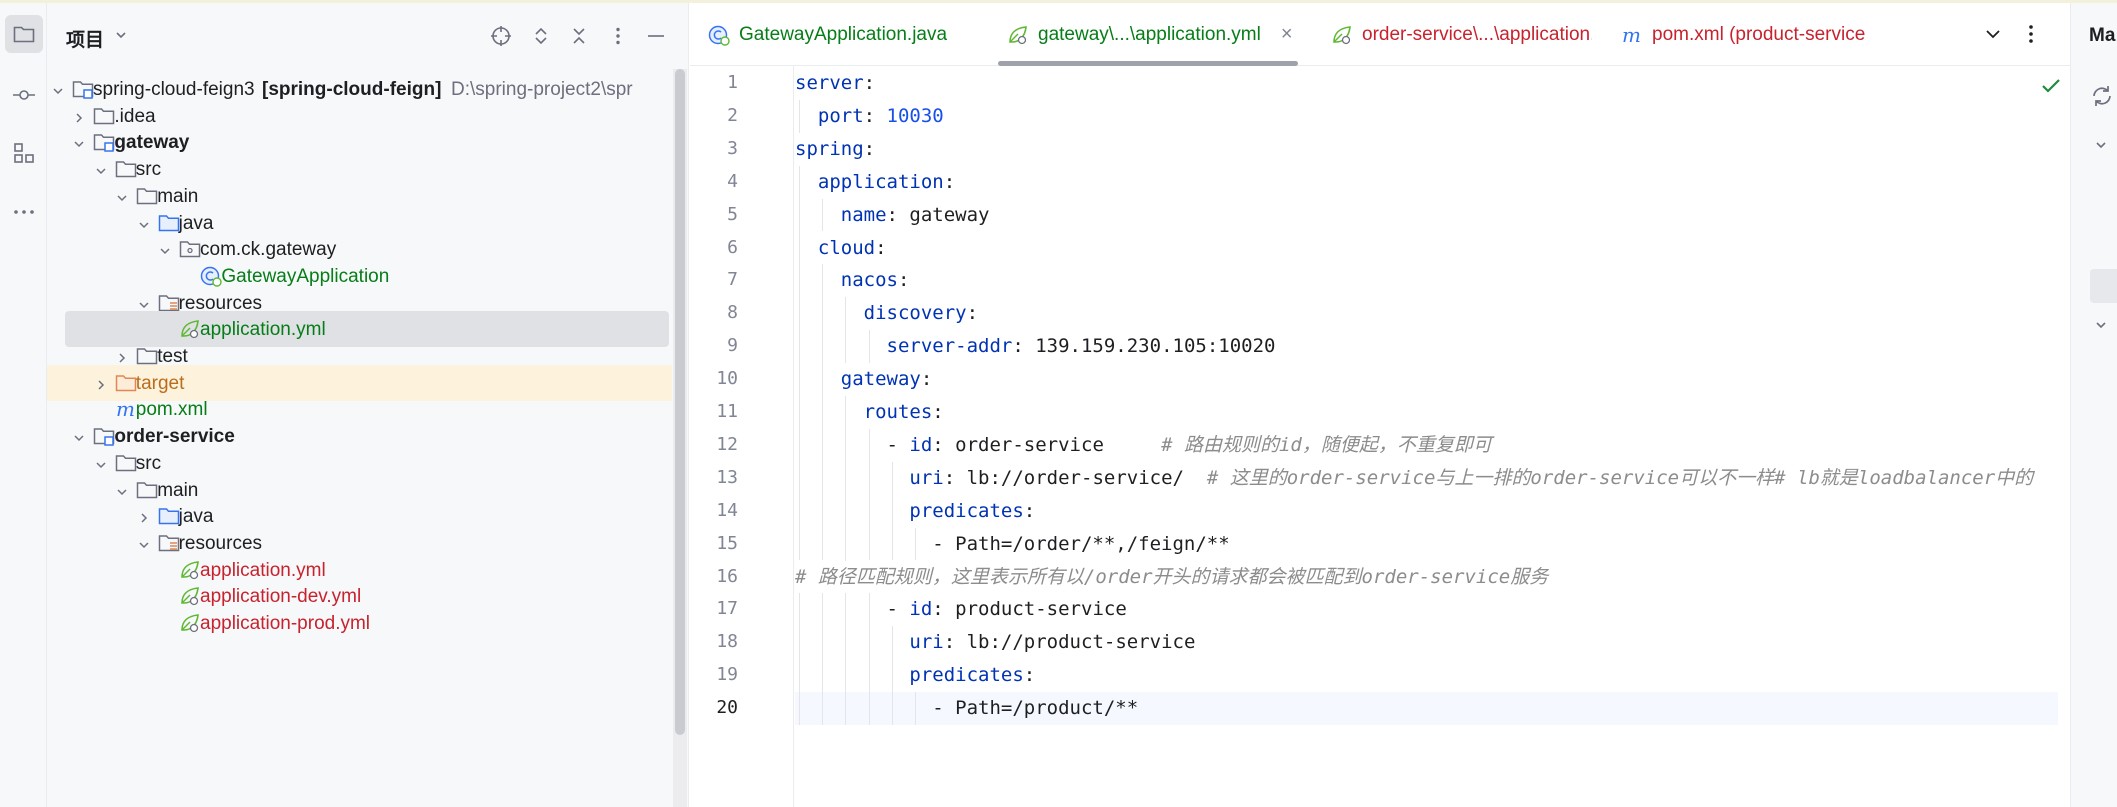 Image resolution: width=2117 pixels, height=807 pixels. Describe the element at coordinates (190, 623) in the screenshot. I see `yaml-spring-icon` at that location.